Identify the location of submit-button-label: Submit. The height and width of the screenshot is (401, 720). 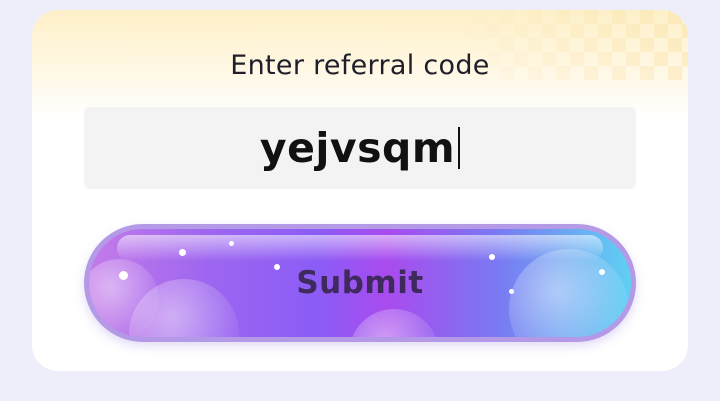
(360, 283).